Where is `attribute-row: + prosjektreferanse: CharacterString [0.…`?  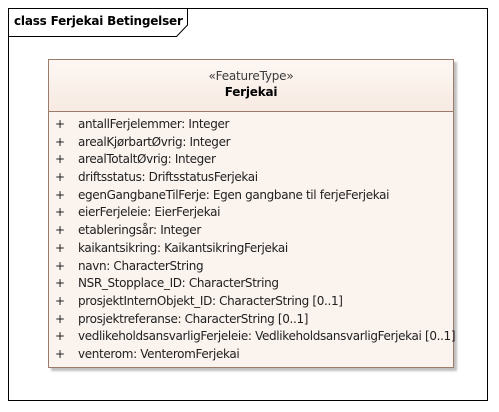
attribute-row: + prosjektreferanse: CharacterString [0.… is located at coordinates (251, 320).